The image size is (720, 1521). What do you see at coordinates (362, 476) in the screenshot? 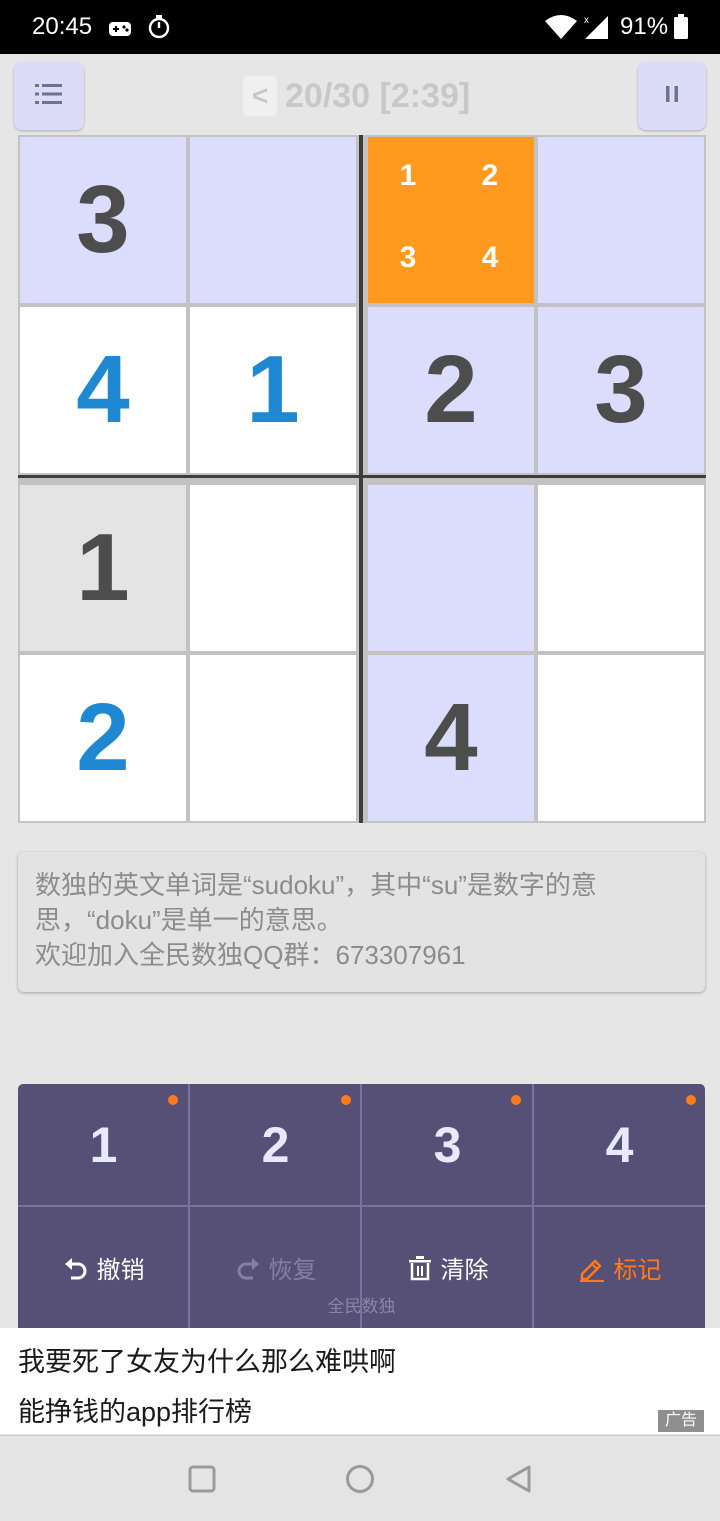
I see `box-divider-horizontal` at bounding box center [362, 476].